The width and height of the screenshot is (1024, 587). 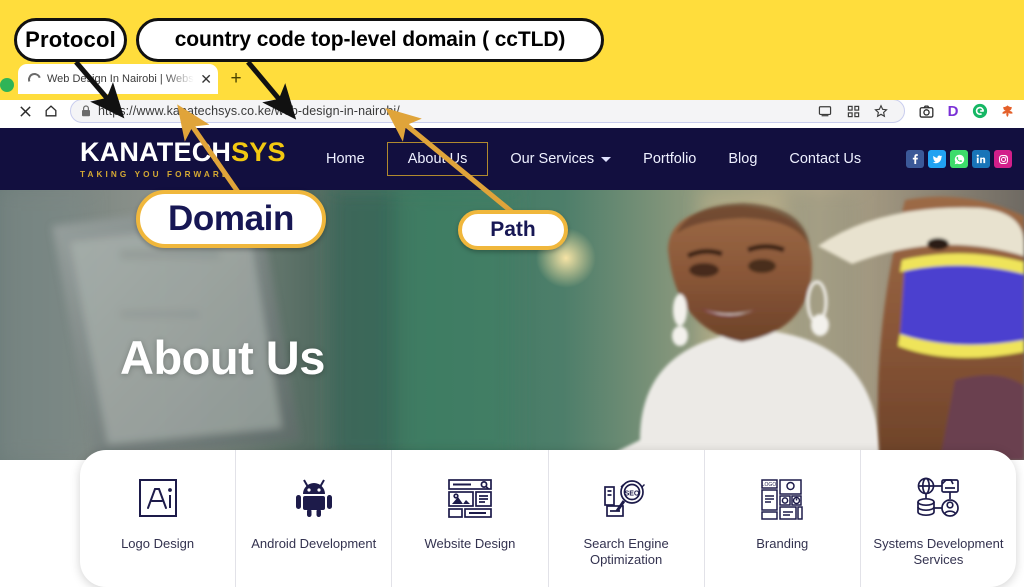 I want to click on service-card-seo: SEO Search Engine Optimization, so click(x=627, y=518).